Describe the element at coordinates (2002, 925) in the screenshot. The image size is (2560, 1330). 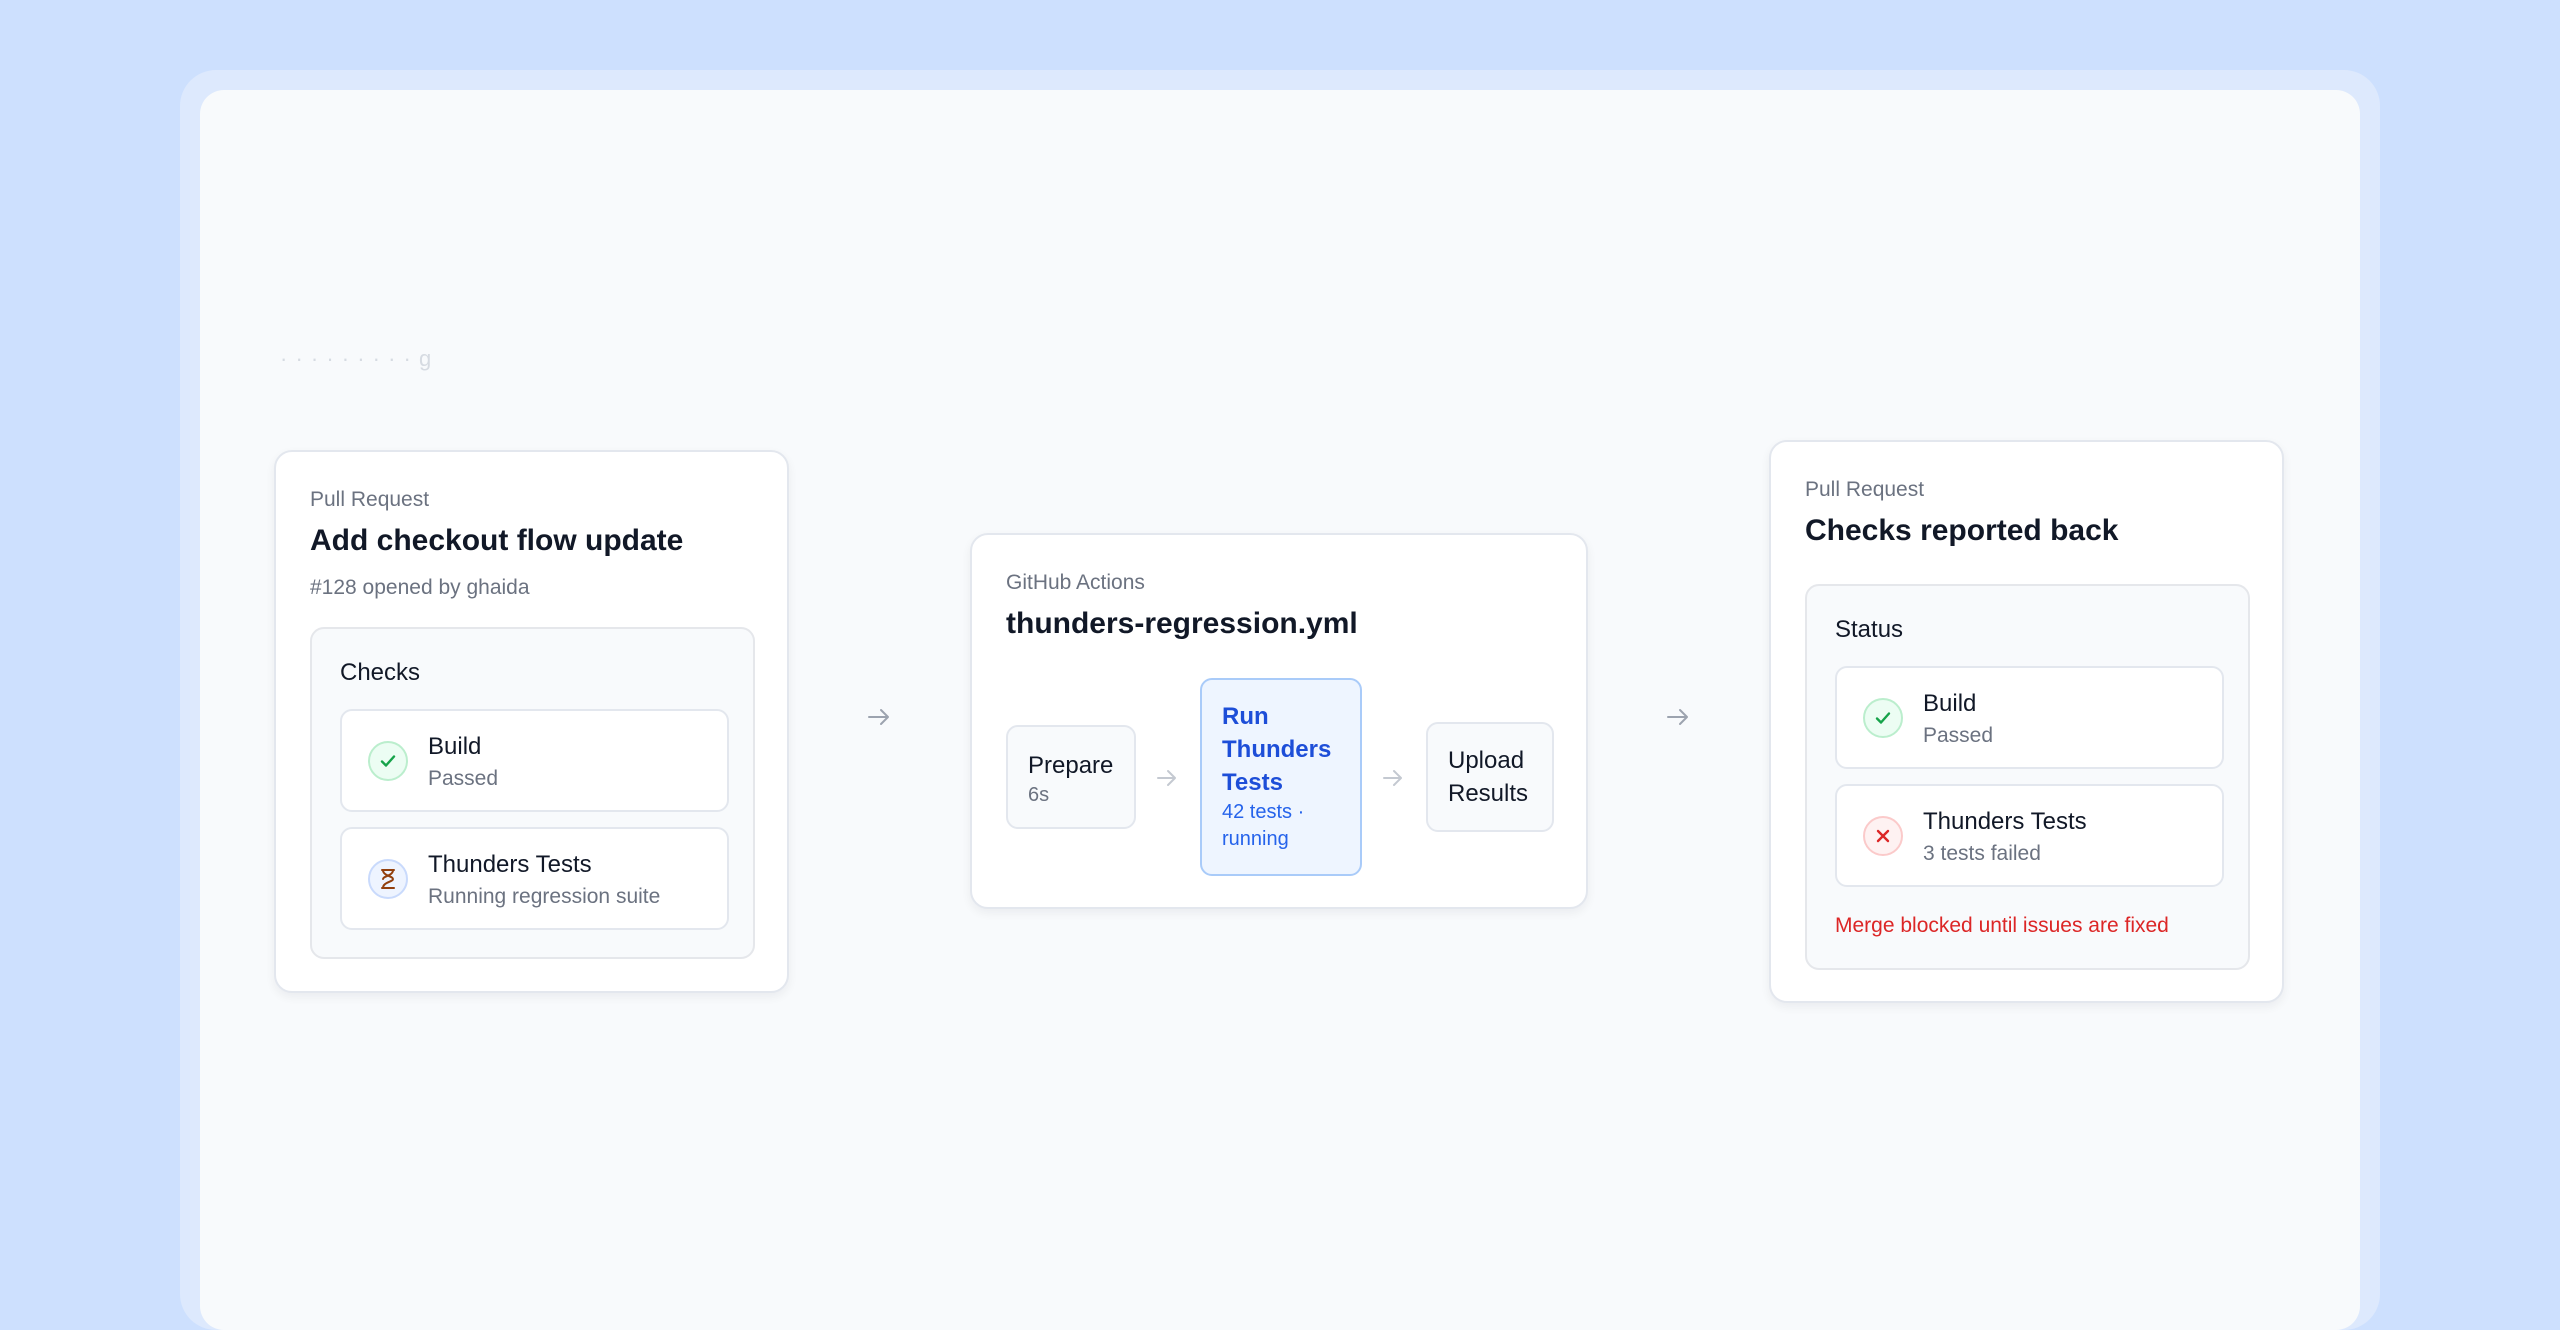
I see `merge-blocked-message: Merge blocked until issues are fixed` at that location.